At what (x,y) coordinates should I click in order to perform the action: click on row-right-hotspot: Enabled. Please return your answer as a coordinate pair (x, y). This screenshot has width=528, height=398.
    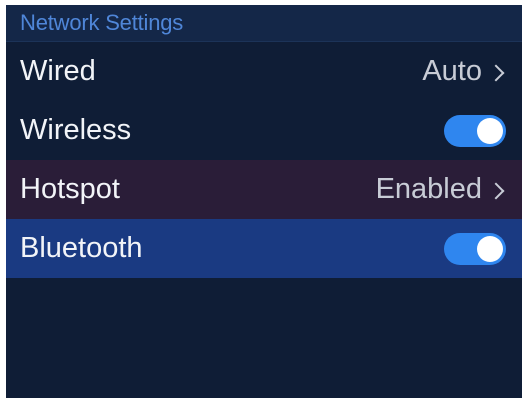
    Looking at the image, I should click on (441, 189).